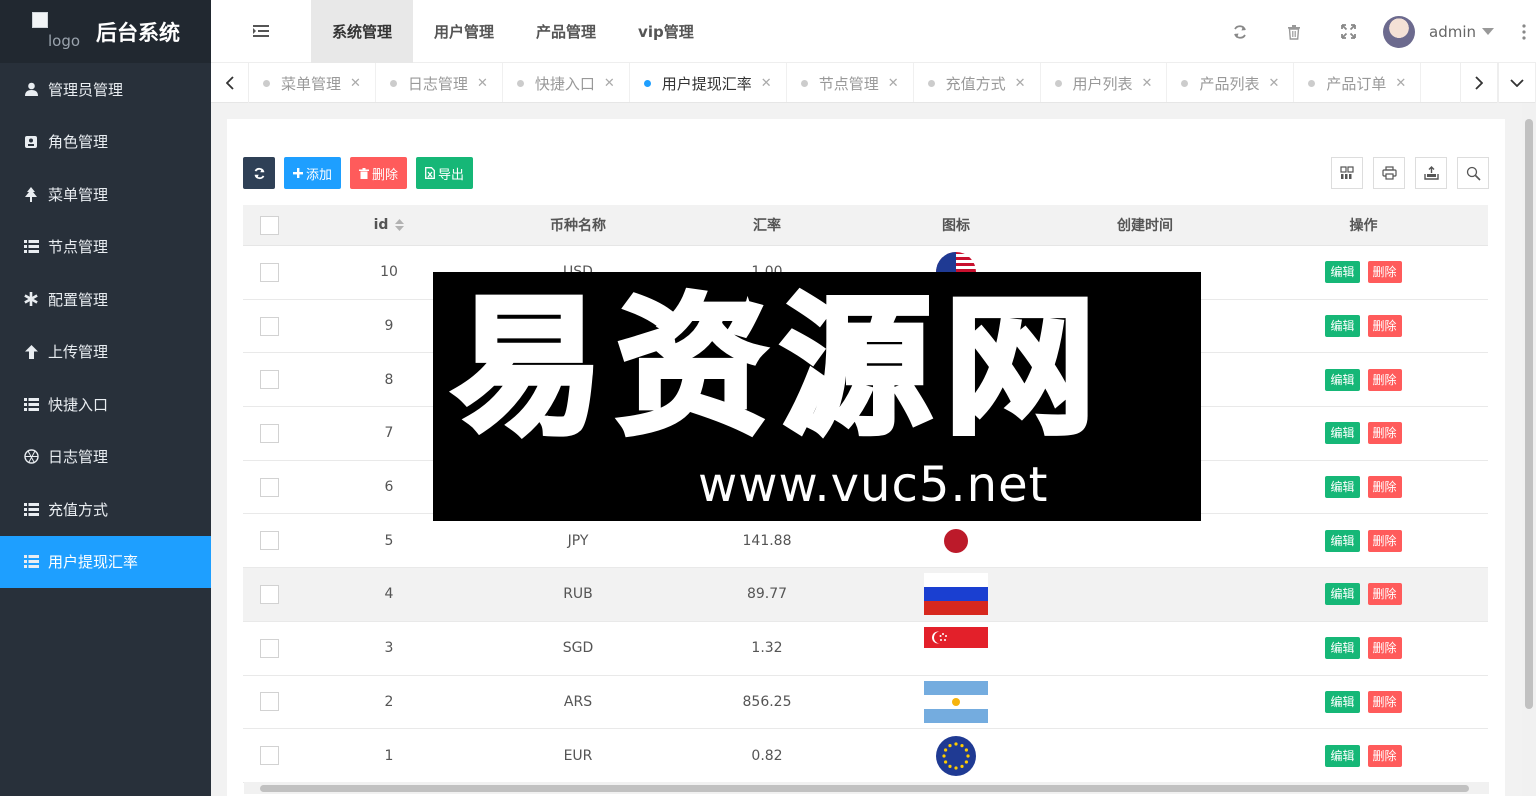 The height and width of the screenshot is (796, 1536). What do you see at coordinates (1517, 83) in the screenshot?
I see `tabs-menu-button` at bounding box center [1517, 83].